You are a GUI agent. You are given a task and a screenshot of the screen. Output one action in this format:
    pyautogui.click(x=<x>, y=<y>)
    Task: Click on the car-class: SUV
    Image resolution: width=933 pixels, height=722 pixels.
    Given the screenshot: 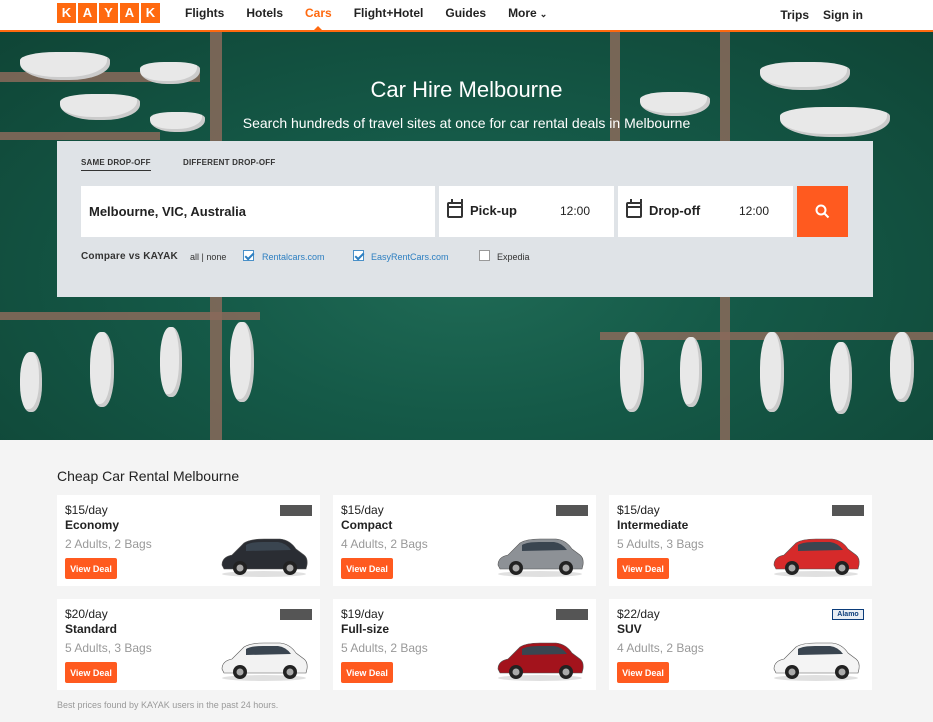 What is the action you would take?
    pyautogui.click(x=629, y=629)
    